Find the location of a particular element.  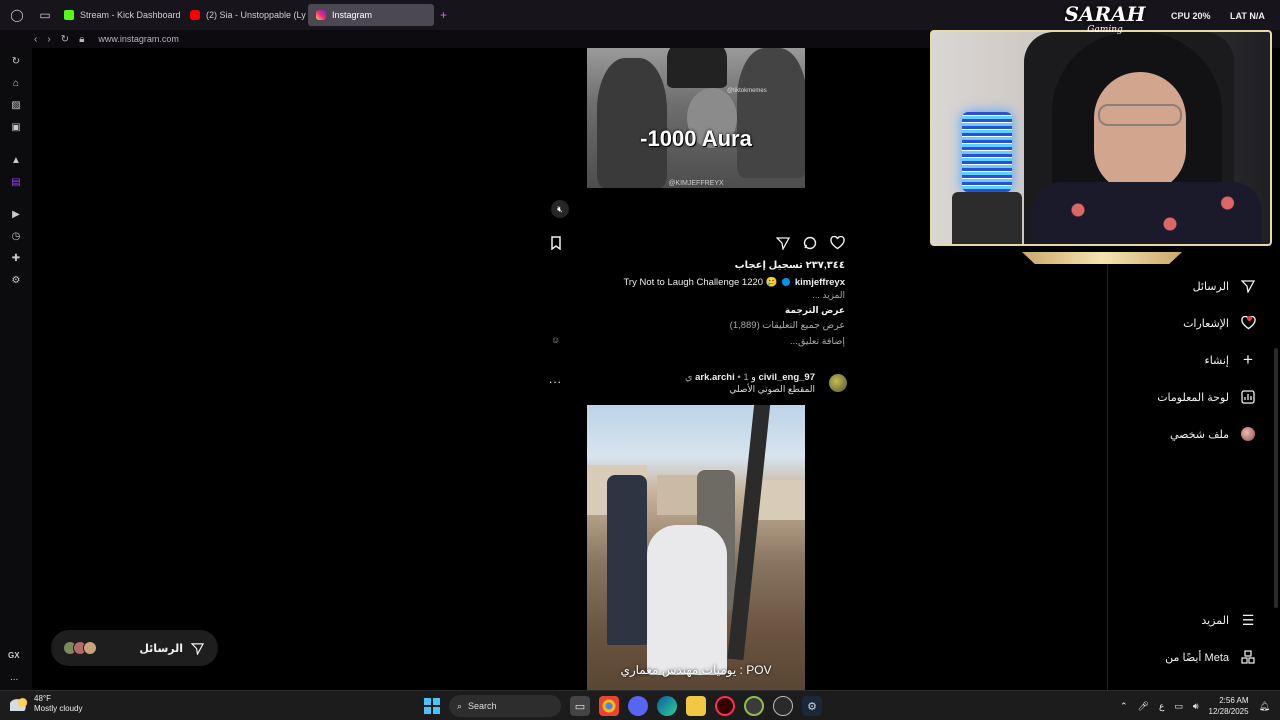

heart-icon is located at coordinates (1248, 323).